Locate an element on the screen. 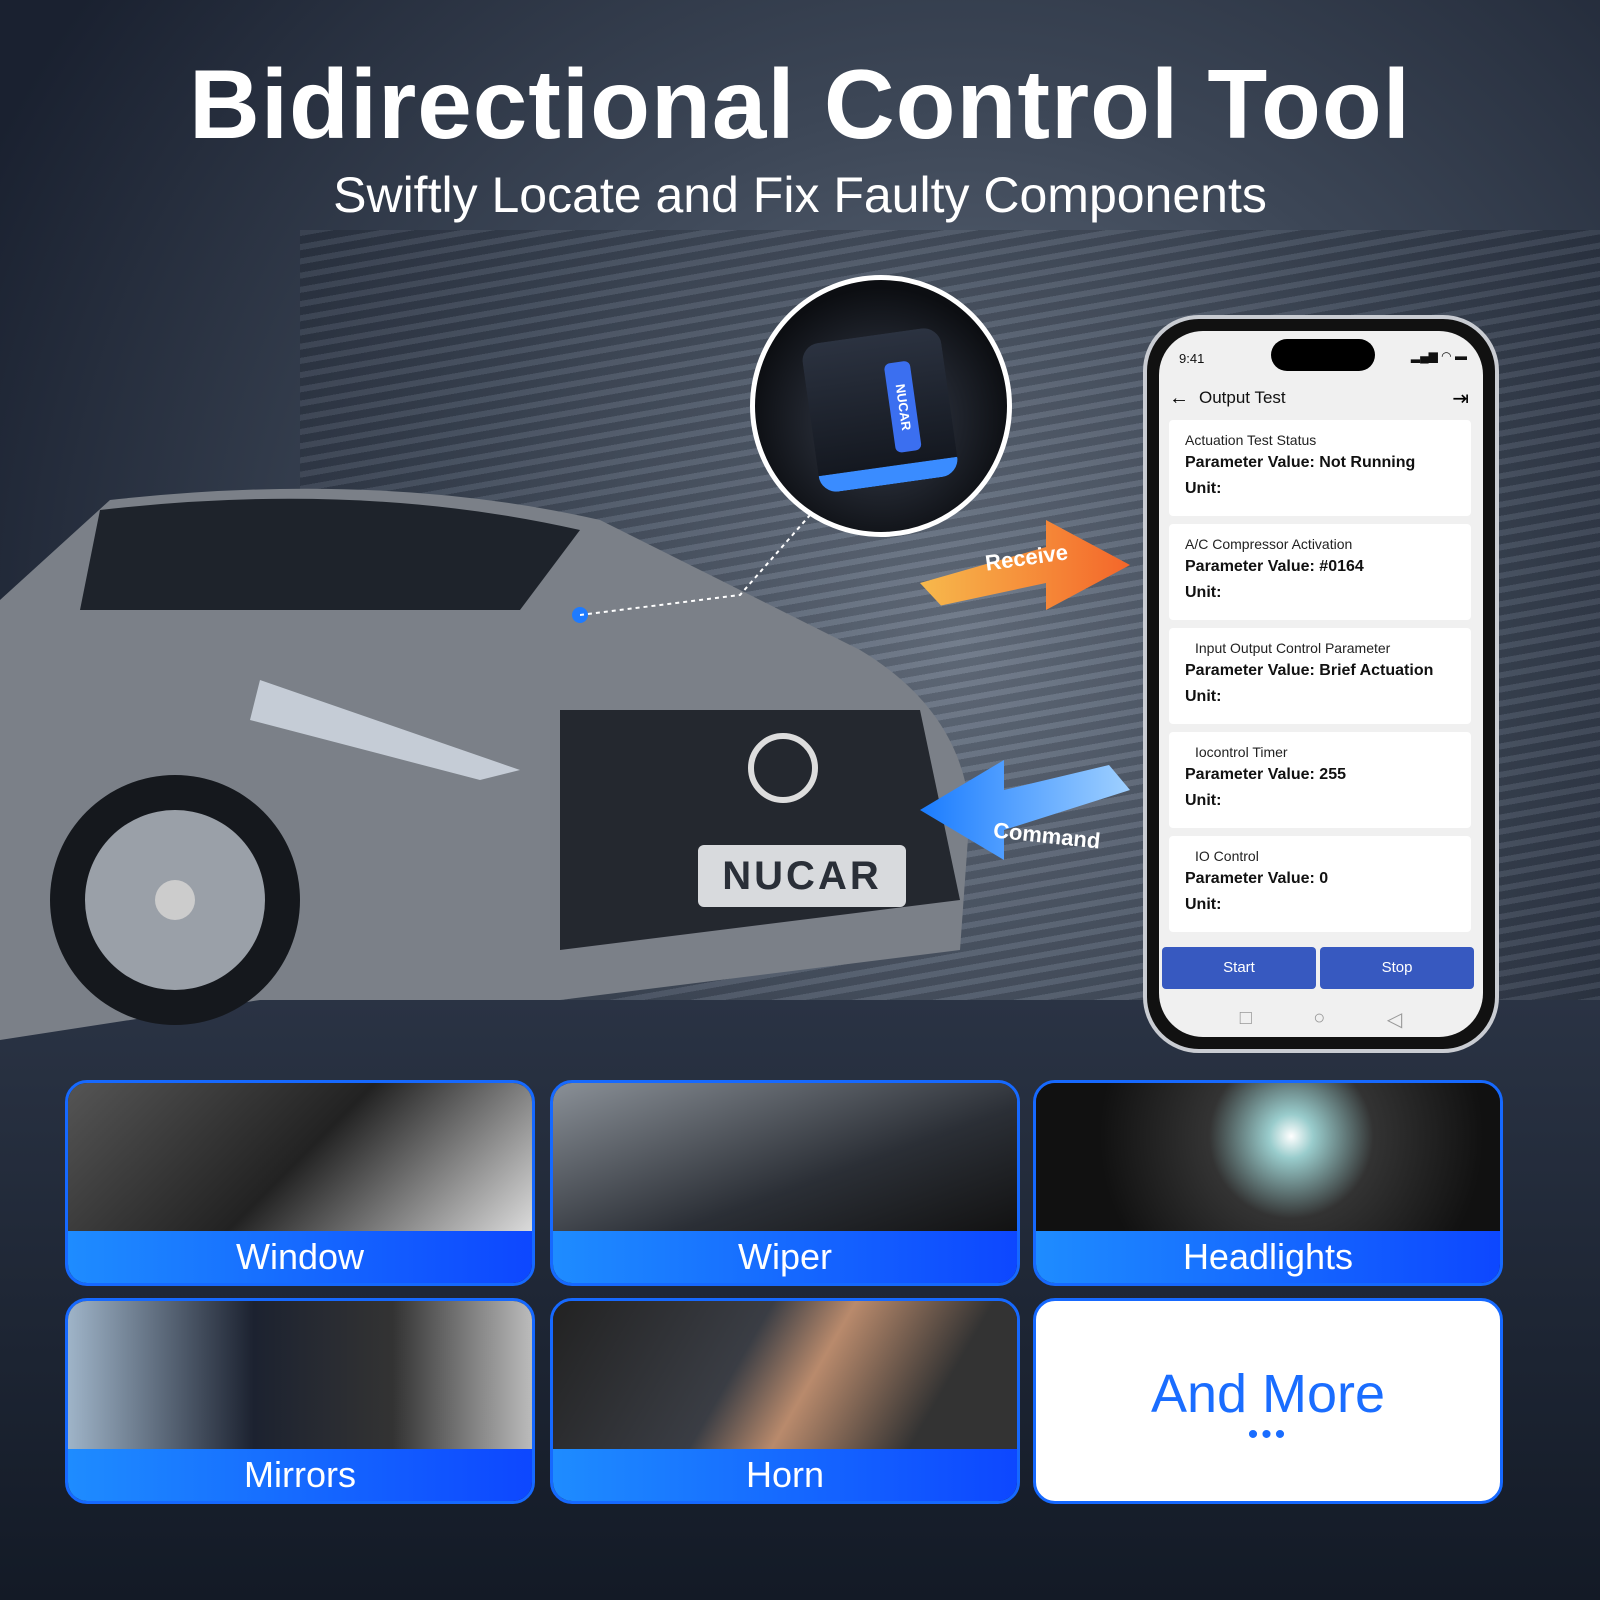  parameter-value: Parameter Value: Not Running is located at coordinates (1300, 462).